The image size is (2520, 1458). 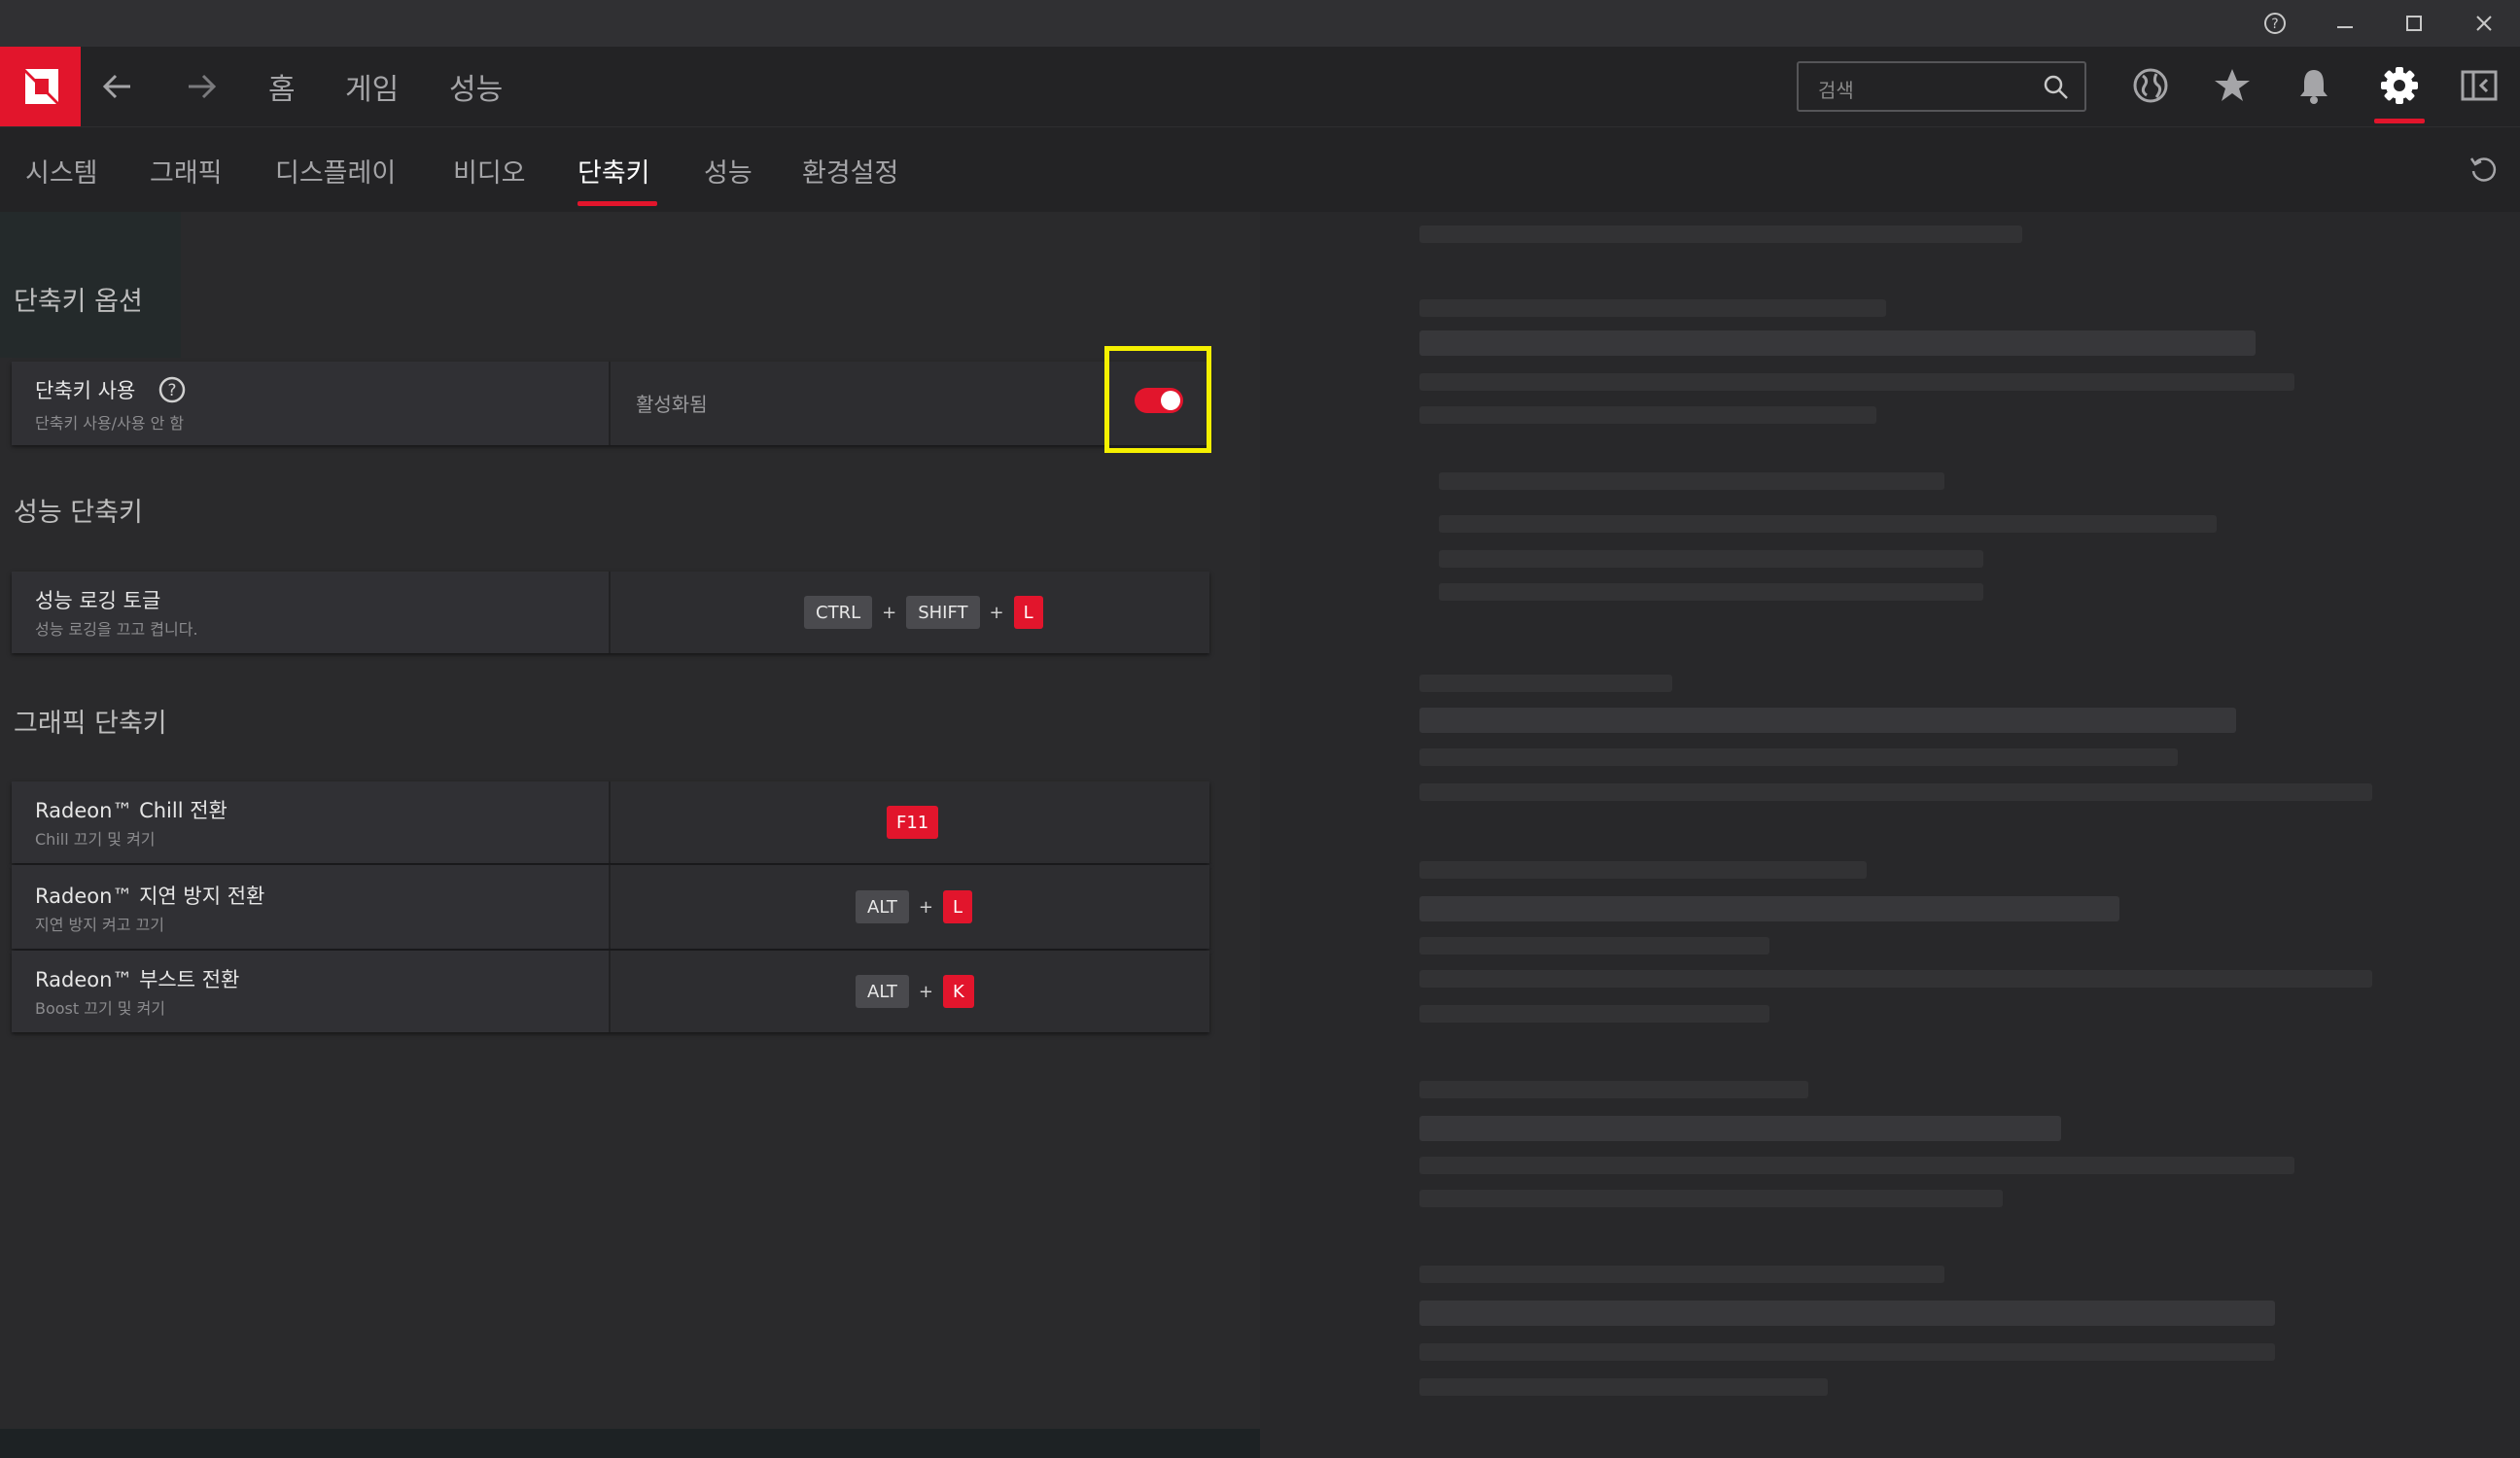 What do you see at coordinates (1157, 399) in the screenshot?
I see `highlight-box` at bounding box center [1157, 399].